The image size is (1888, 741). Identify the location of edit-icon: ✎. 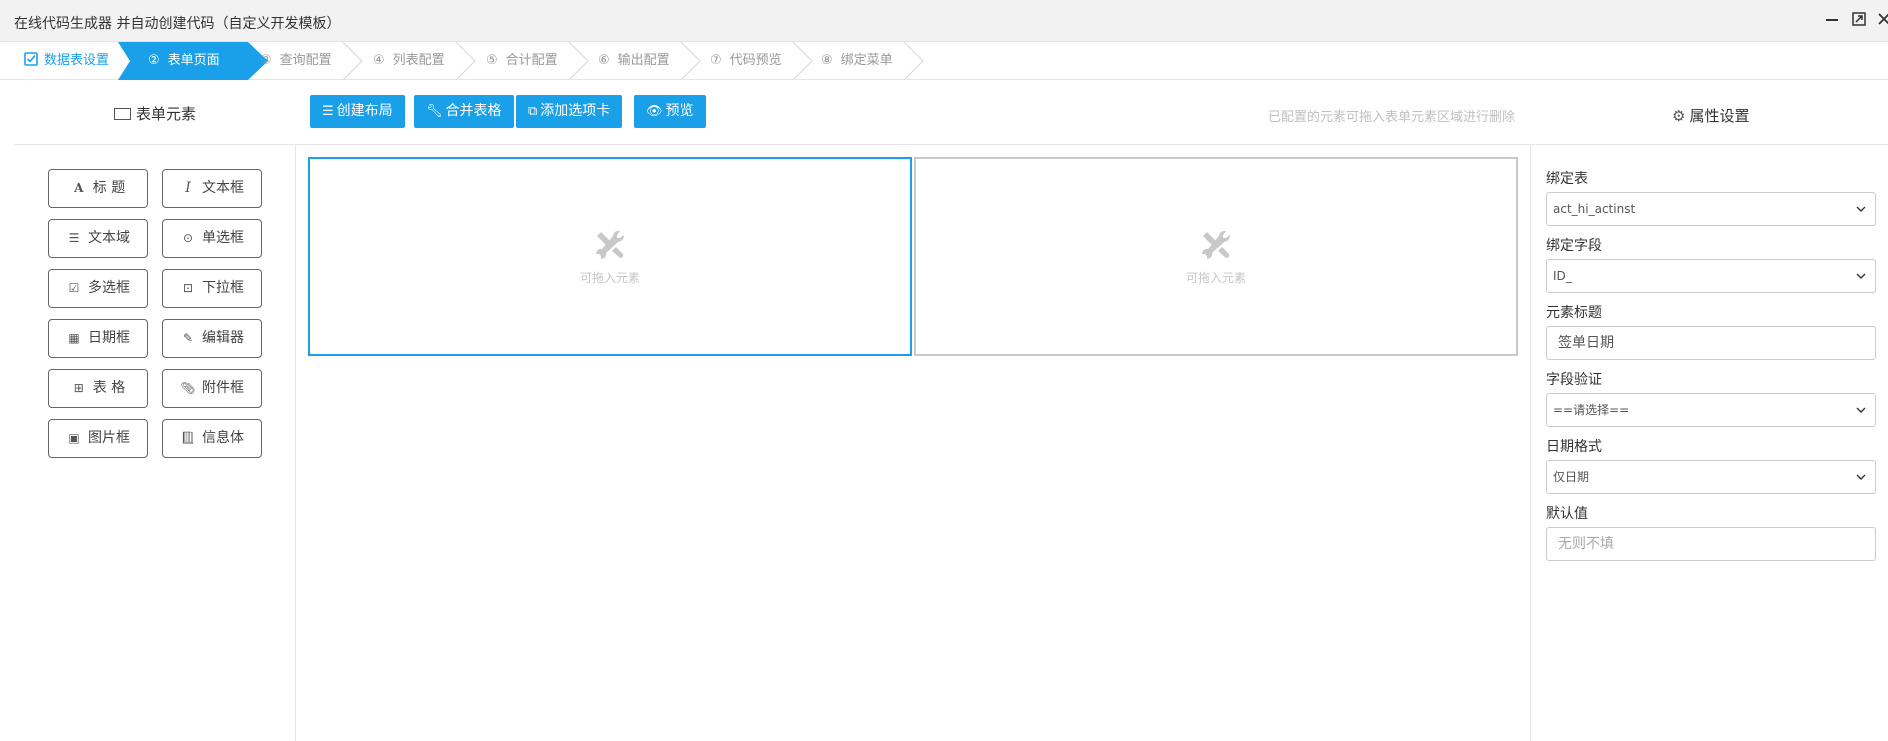
(188, 338).